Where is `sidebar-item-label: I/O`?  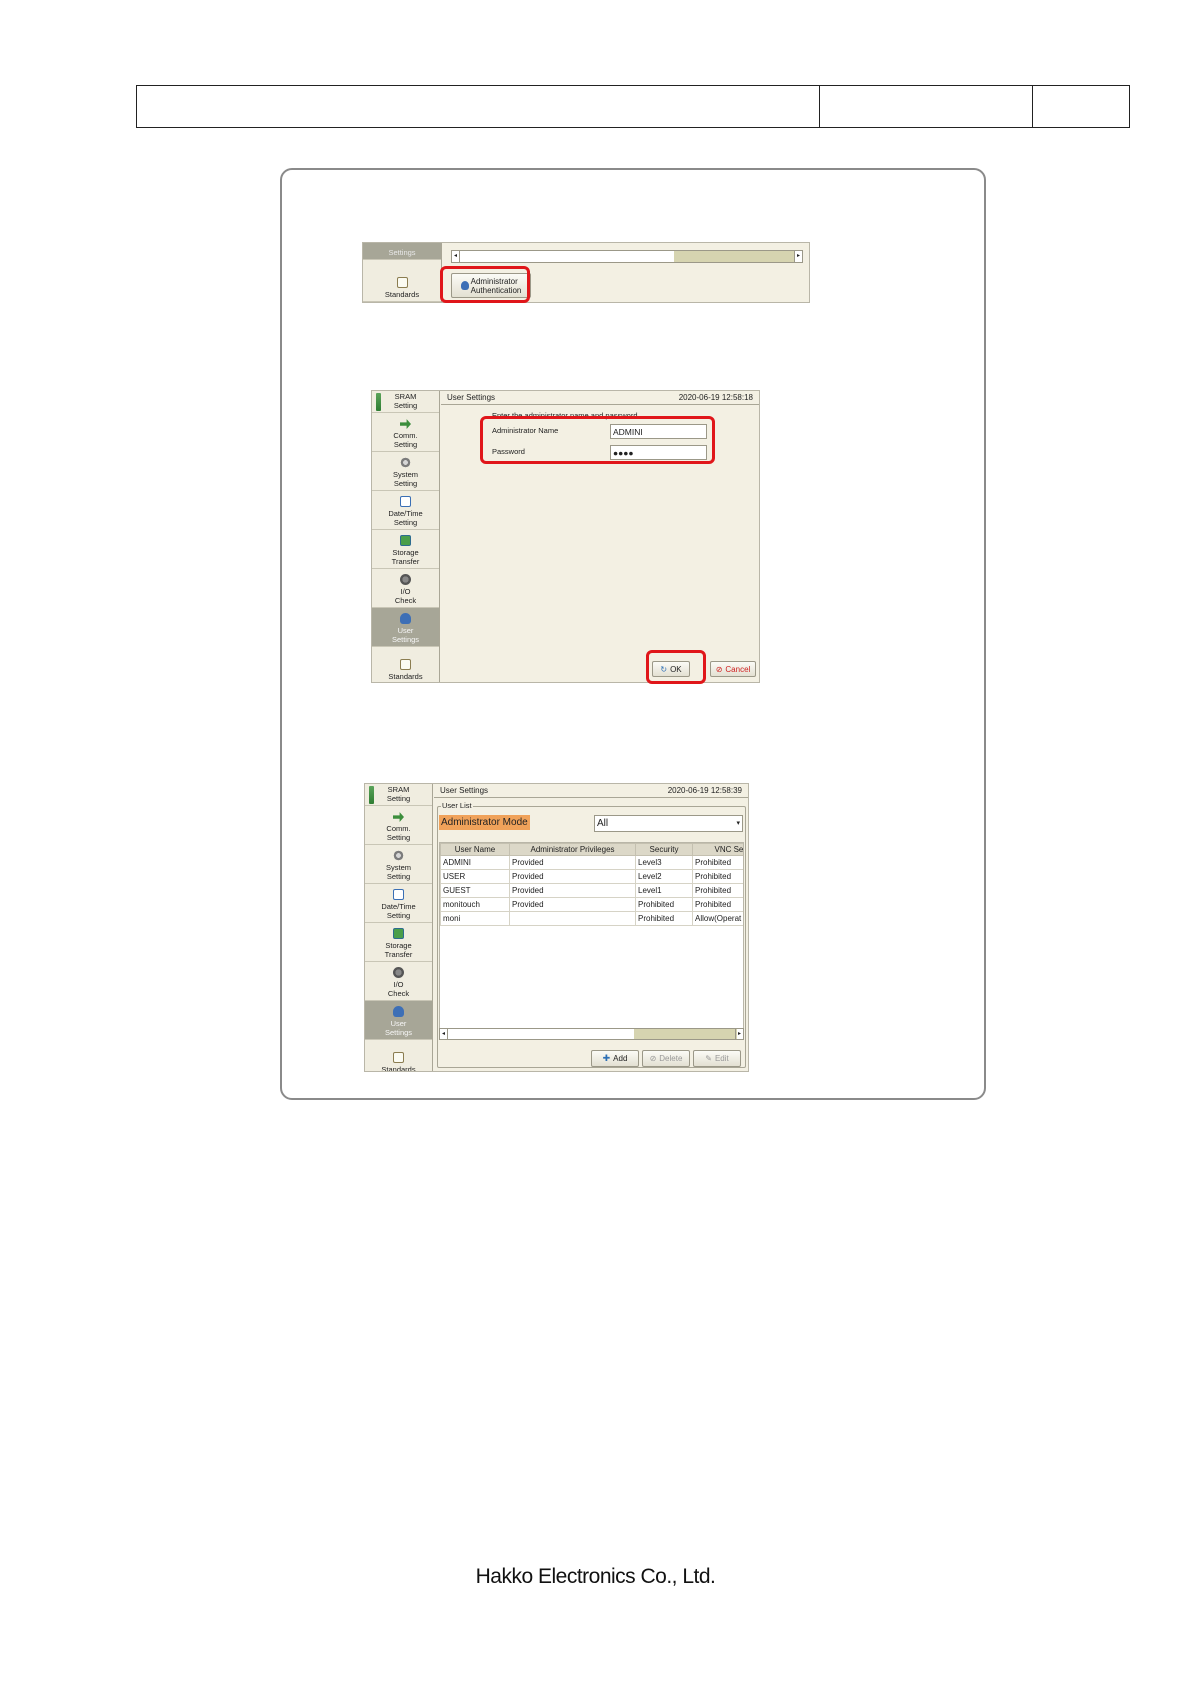
sidebar-item-label: I/O is located at coordinates (398, 984).